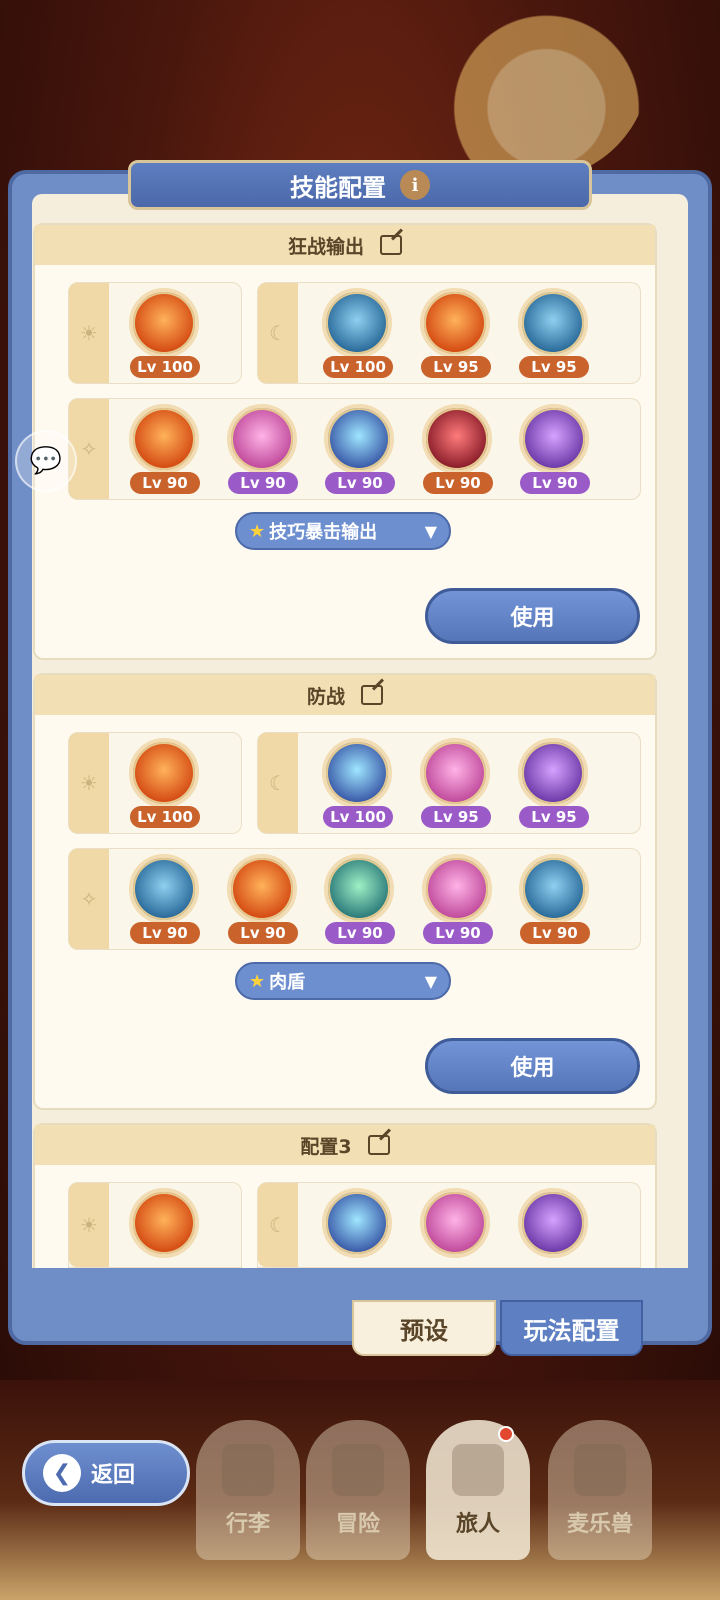 The height and width of the screenshot is (1600, 720). What do you see at coordinates (357, 1524) in the screenshot?
I see `nav-label: 冒险` at bounding box center [357, 1524].